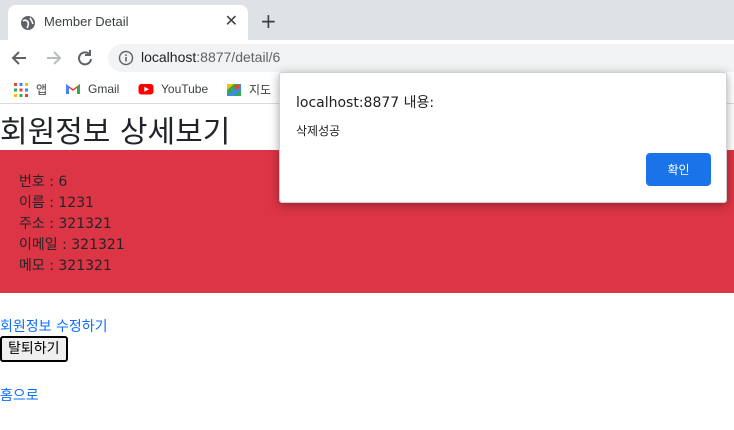 This screenshot has height=430, width=734. What do you see at coordinates (30, 89) in the screenshot?
I see `bookmark-apps: 앱` at bounding box center [30, 89].